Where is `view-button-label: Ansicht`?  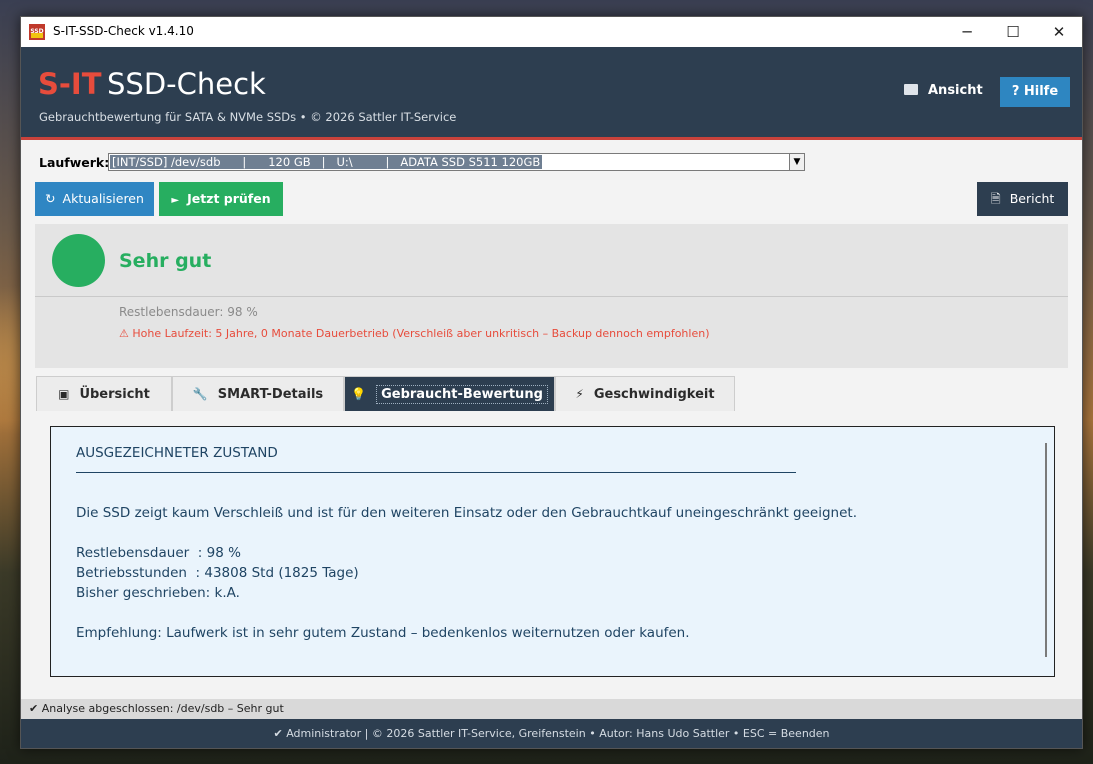 view-button-label: Ansicht is located at coordinates (955, 90).